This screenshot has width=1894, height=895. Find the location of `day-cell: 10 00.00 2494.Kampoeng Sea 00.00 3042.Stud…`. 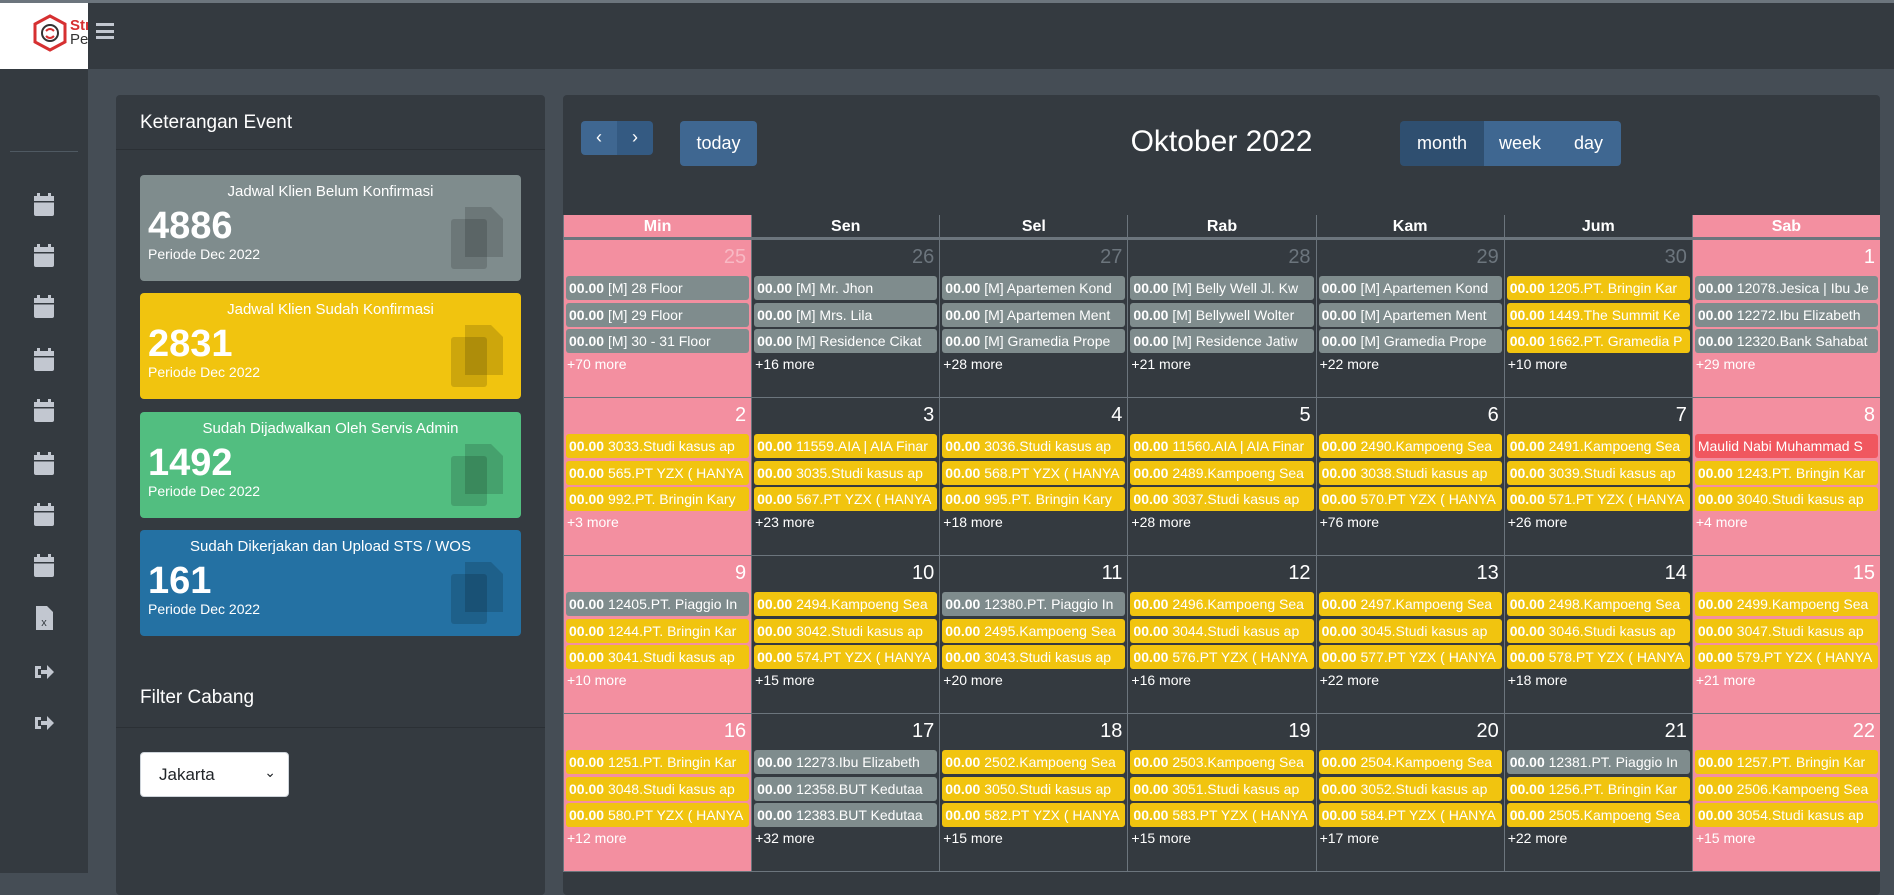

day-cell: 10 00.00 2494.Kampoeng Sea 00.00 3042.Stud… is located at coordinates (845, 634).